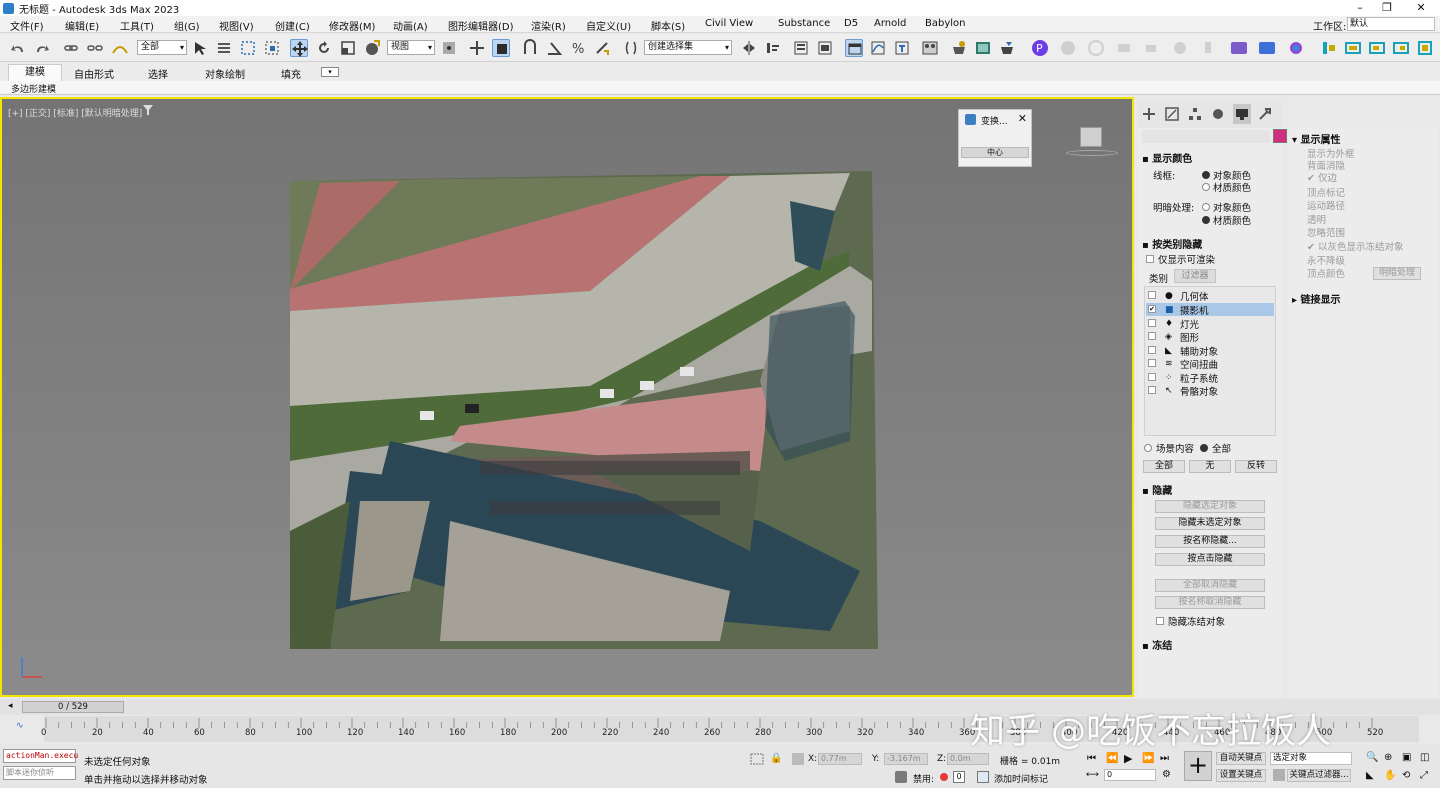 The width and height of the screenshot is (1440, 788). I want to click on viewcube, so click(1091, 137).